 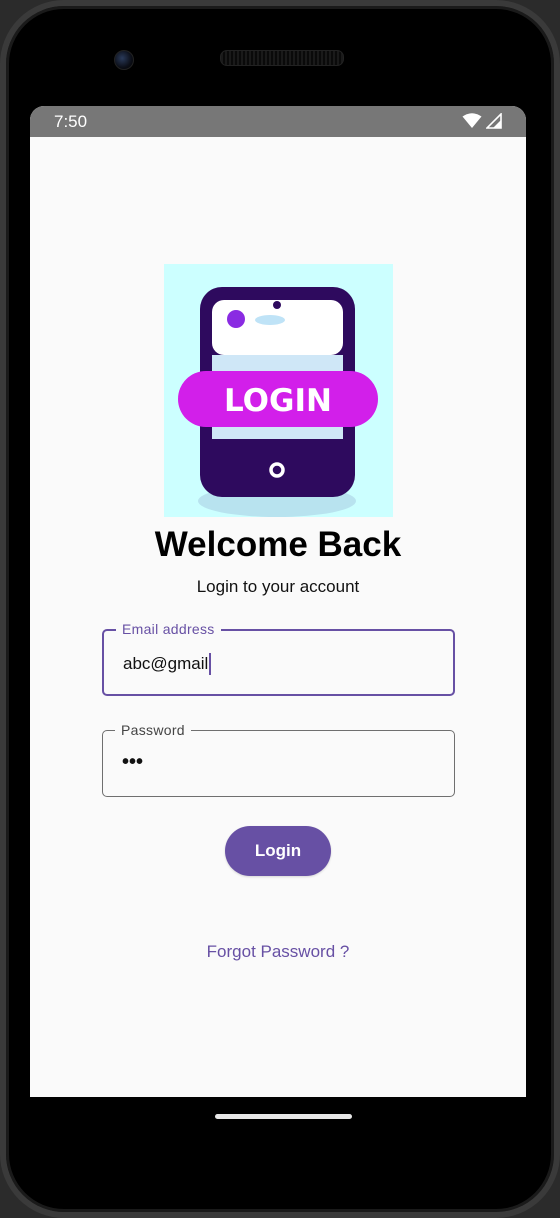 I want to click on email-input: abc@gmail, so click(x=167, y=664).